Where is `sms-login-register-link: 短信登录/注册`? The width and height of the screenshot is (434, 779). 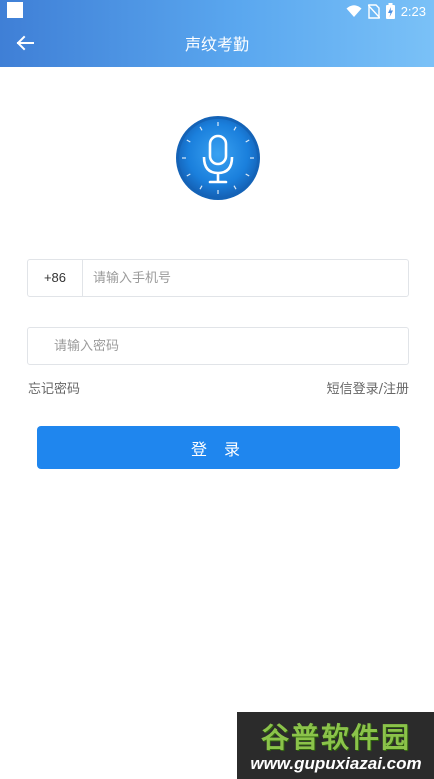
sms-login-register-link: 短信登录/注册 is located at coordinates (368, 387).